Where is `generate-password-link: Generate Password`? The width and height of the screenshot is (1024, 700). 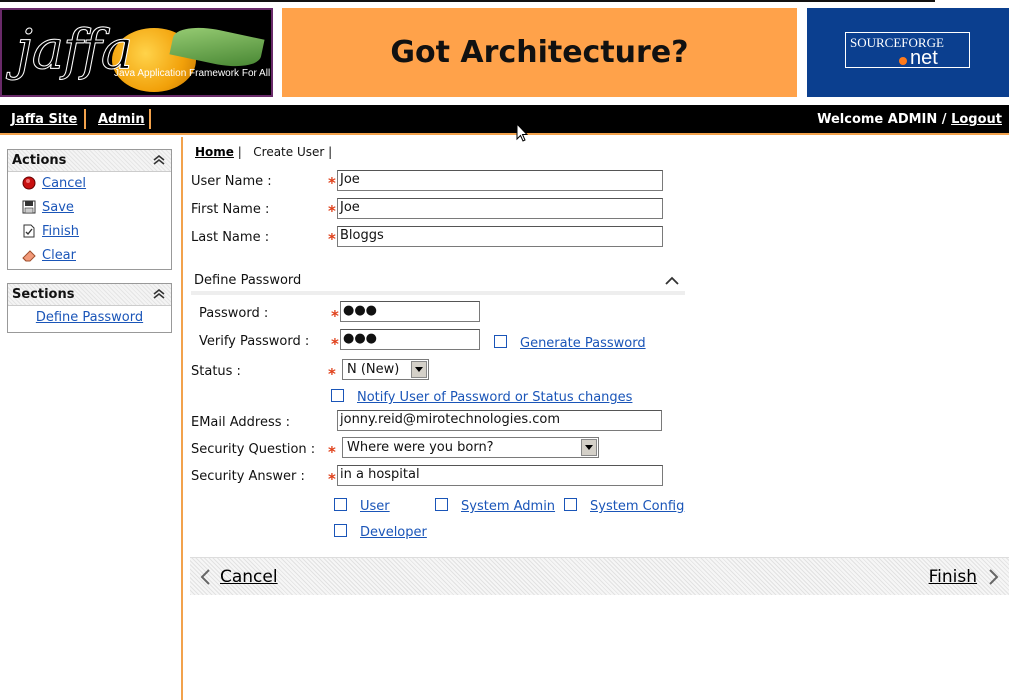 generate-password-link: Generate Password is located at coordinates (583, 343).